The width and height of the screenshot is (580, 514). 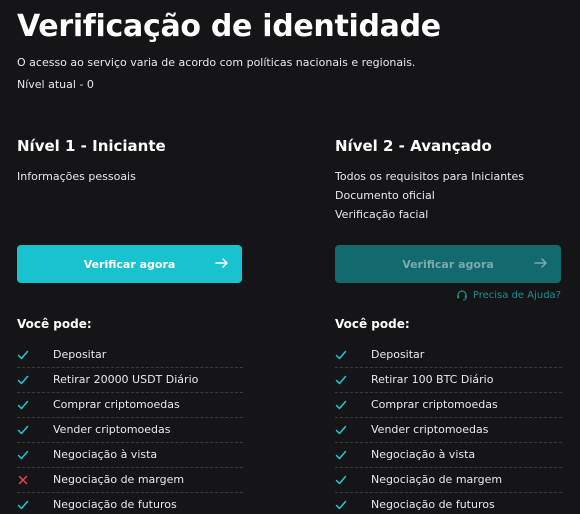 I want to click on requirement-item: Todos os requisitos para Iniciantes, so click(x=429, y=176).